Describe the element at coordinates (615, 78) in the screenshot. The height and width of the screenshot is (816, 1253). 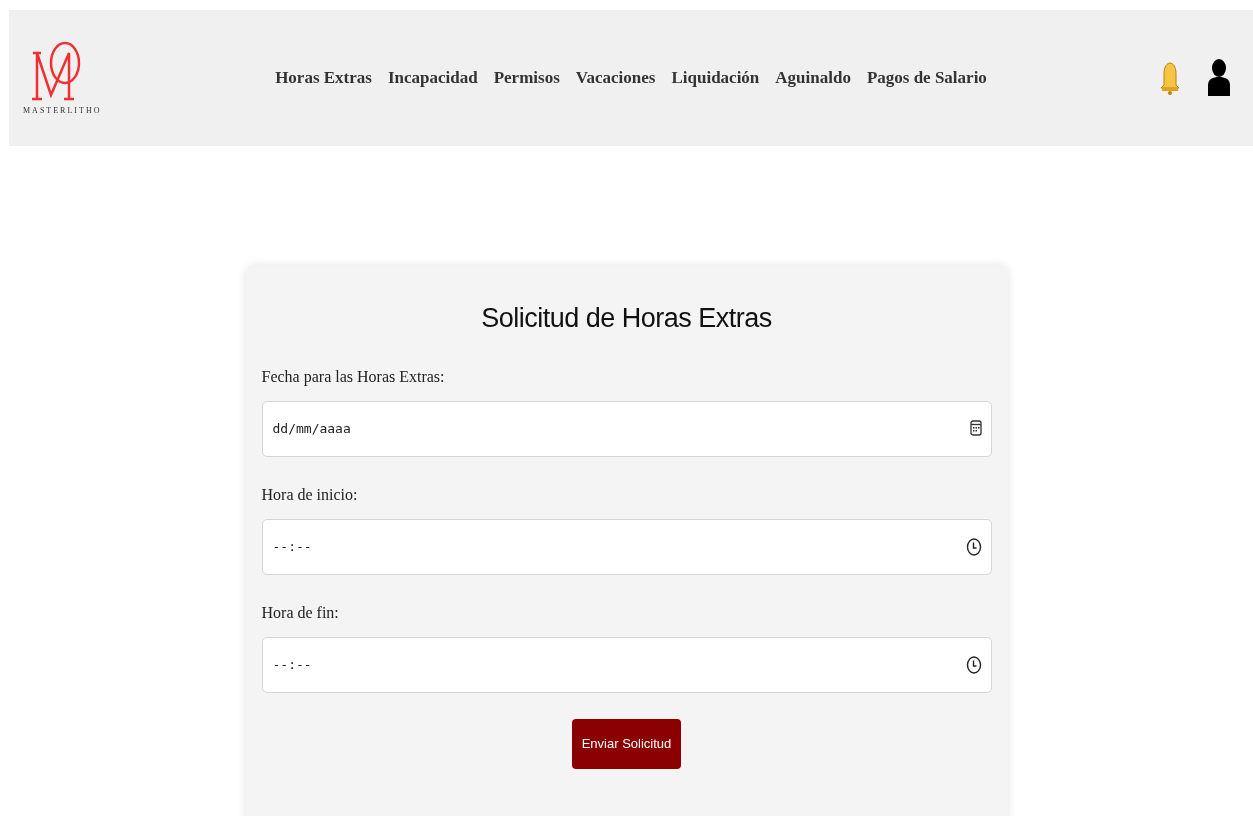
I see `nav-link: Vacaciones` at that location.